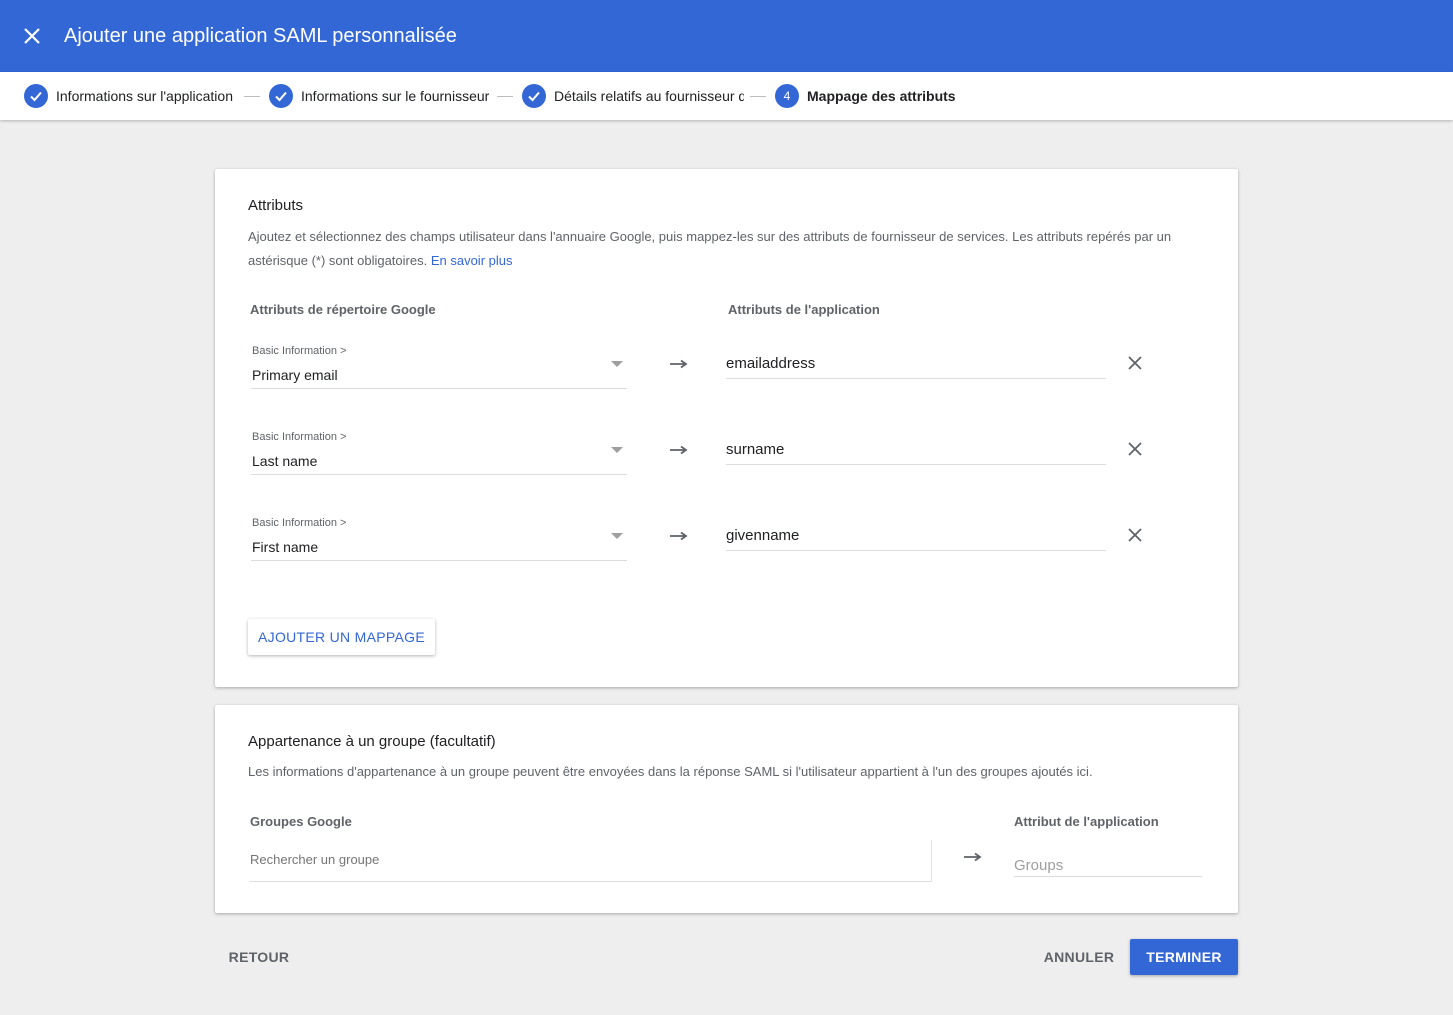 Image resolution: width=1453 pixels, height=1015 pixels. I want to click on app-attribute-header: Attribut de l'application, so click(1086, 821).